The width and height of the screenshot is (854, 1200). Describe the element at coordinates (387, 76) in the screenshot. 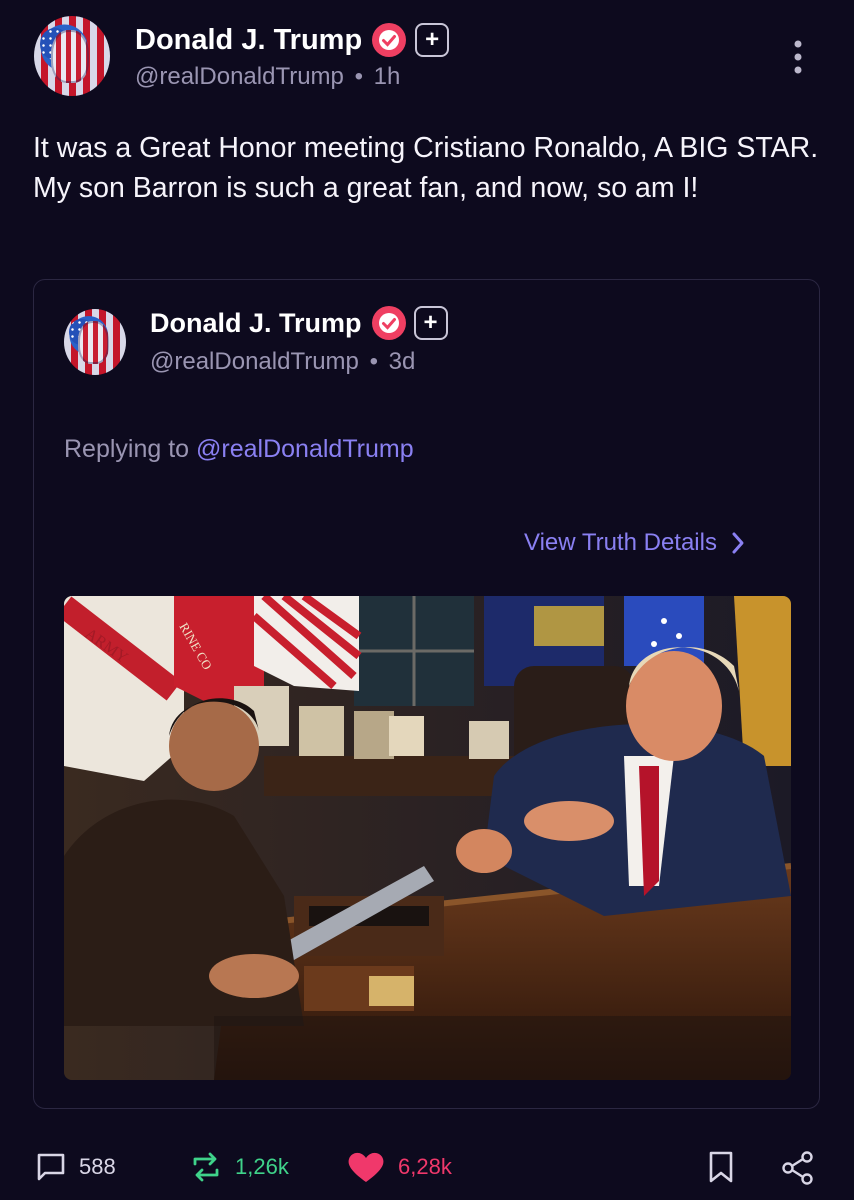

I see `post-time: 1h` at that location.